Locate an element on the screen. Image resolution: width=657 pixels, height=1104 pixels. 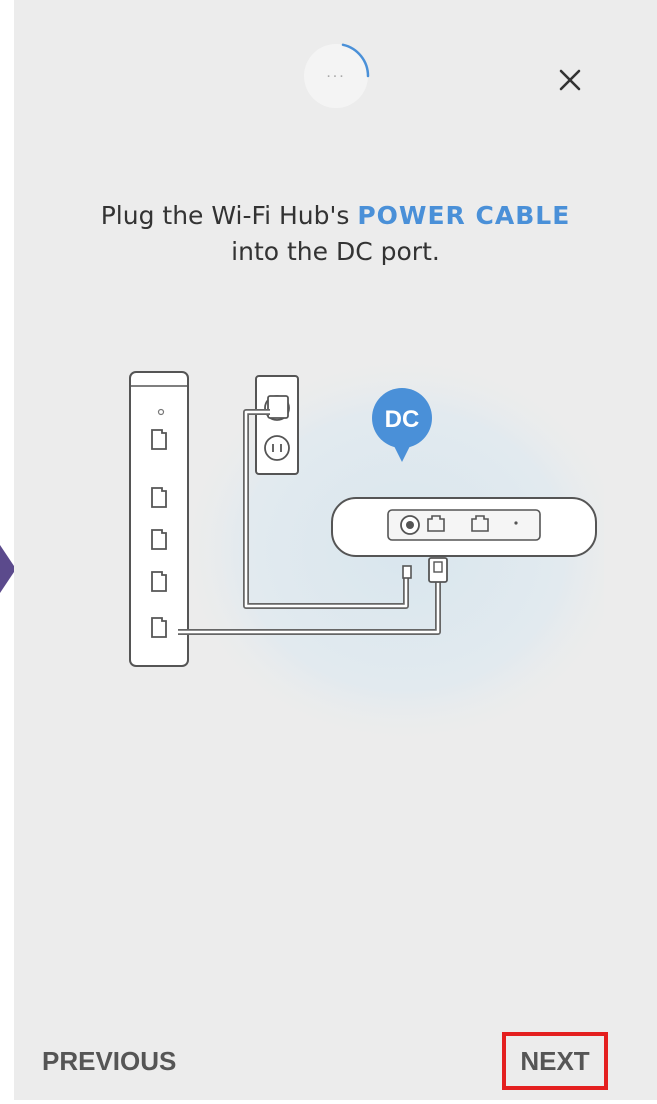
close-button is located at coordinates (570, 80).